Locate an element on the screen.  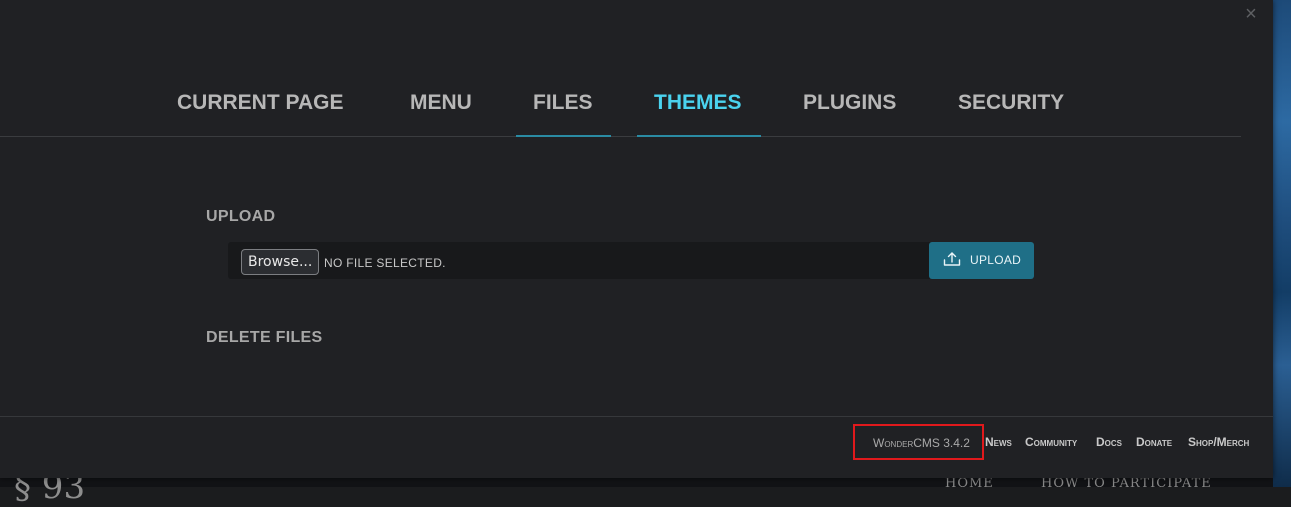
upload-button: UPLOAD is located at coordinates (981, 260).